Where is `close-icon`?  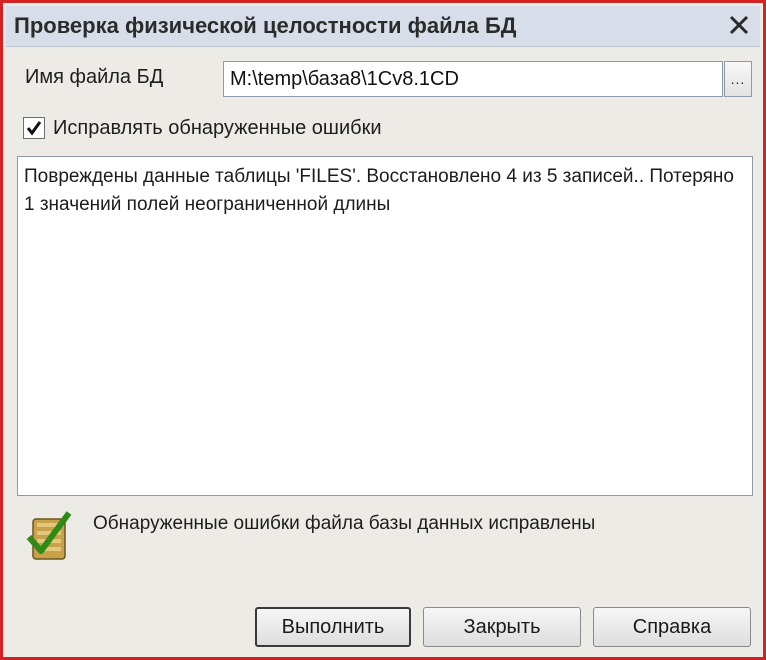 close-icon is located at coordinates (739, 25).